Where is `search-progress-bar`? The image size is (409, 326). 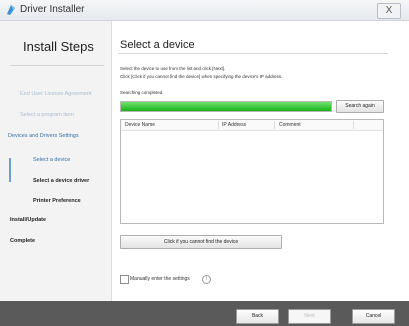
search-progress-bar is located at coordinates (226, 106).